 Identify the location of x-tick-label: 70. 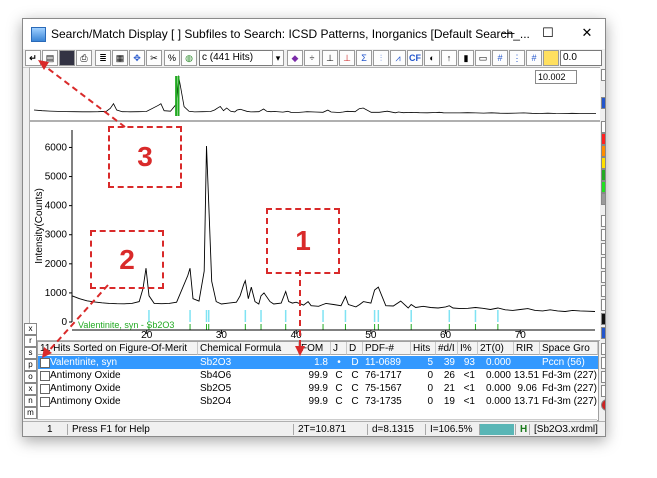
(521, 335).